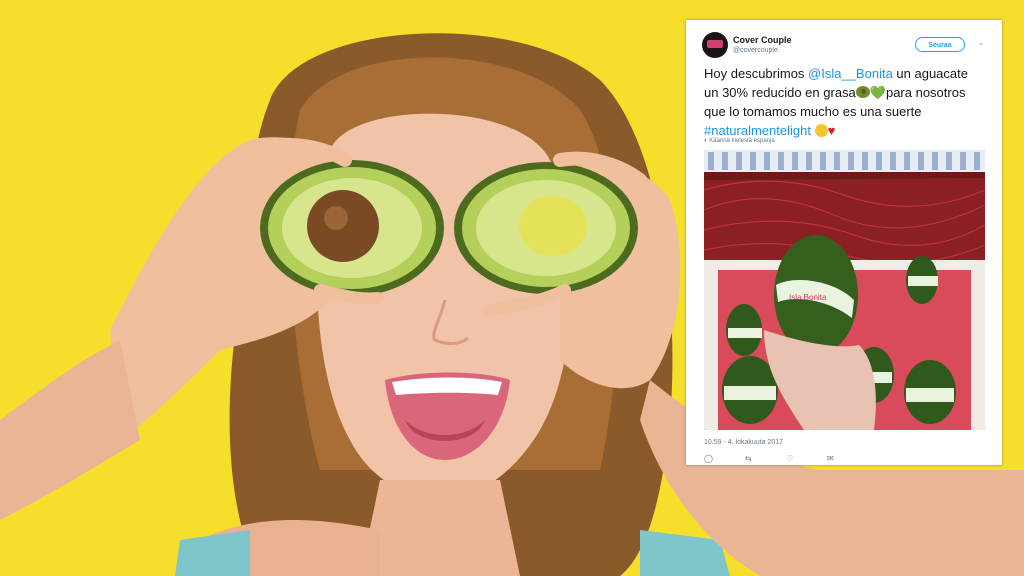  I want to click on green-heart-emoji-icon: 💚, so click(877, 92).